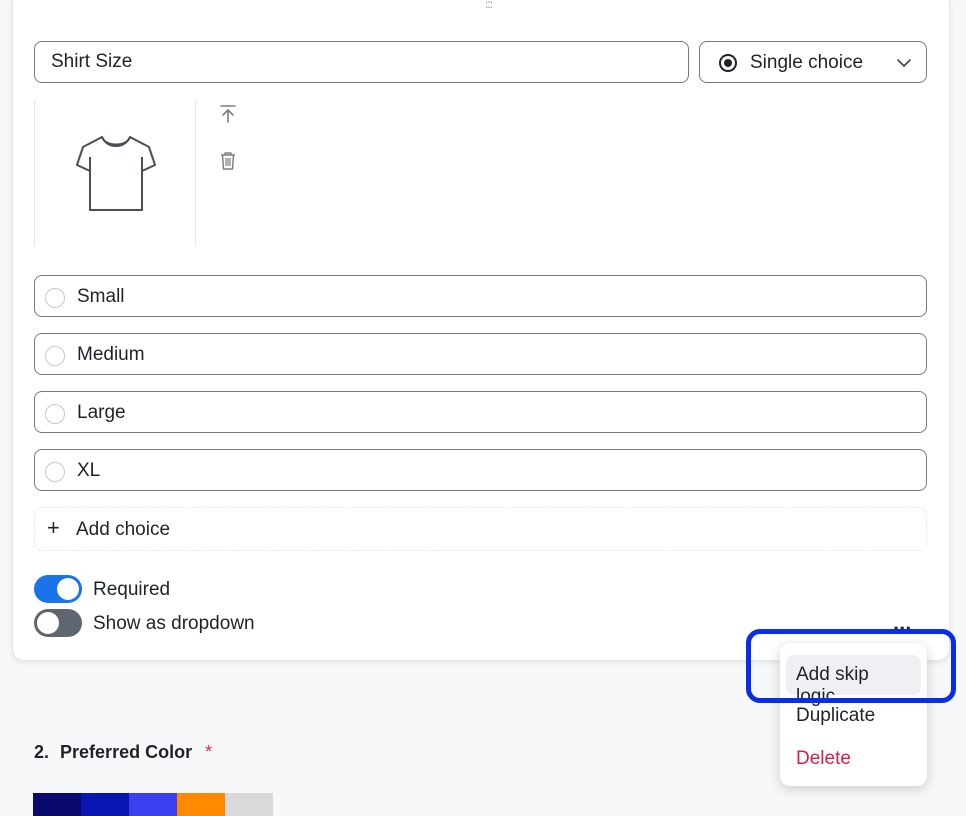  Describe the element at coordinates (480, 470) in the screenshot. I see `choice-option: XL` at that location.